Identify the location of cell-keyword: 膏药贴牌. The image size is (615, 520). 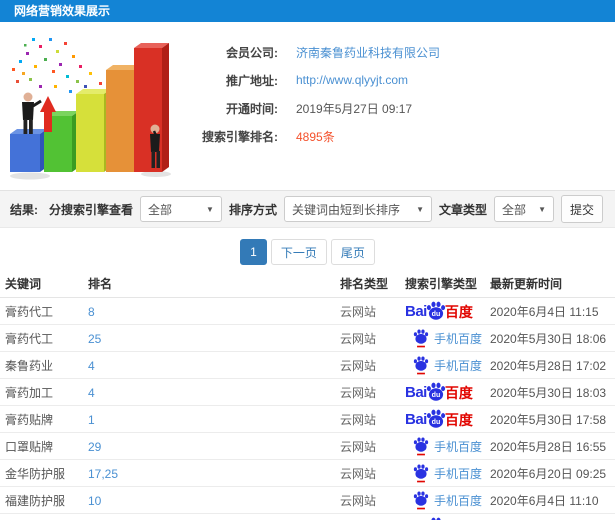
(29, 420).